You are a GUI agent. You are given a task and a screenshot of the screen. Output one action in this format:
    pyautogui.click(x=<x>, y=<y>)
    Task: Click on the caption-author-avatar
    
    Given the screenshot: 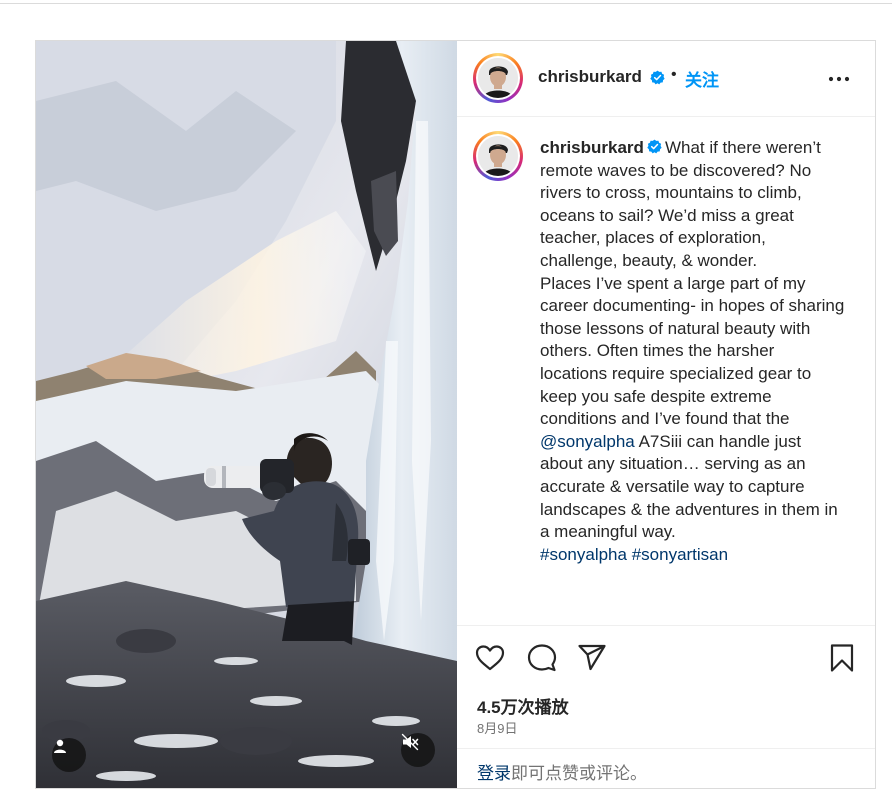 What is the action you would take?
    pyautogui.click(x=498, y=156)
    